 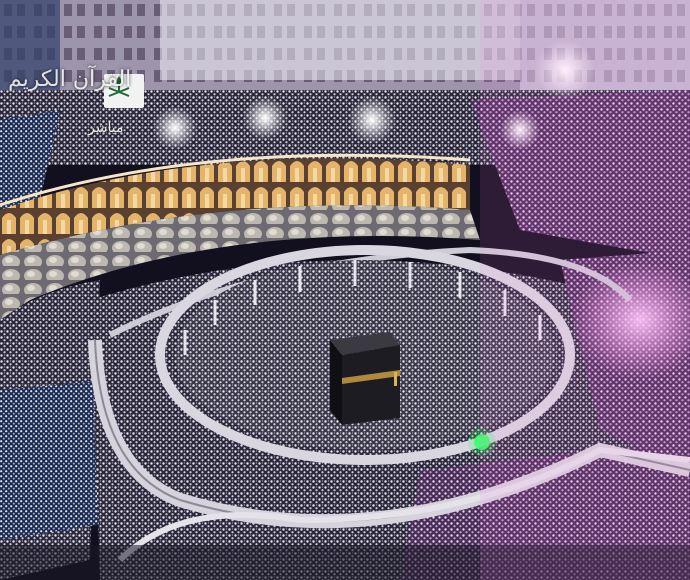 What do you see at coordinates (371, 385) in the screenshot?
I see `kaaba-front` at bounding box center [371, 385].